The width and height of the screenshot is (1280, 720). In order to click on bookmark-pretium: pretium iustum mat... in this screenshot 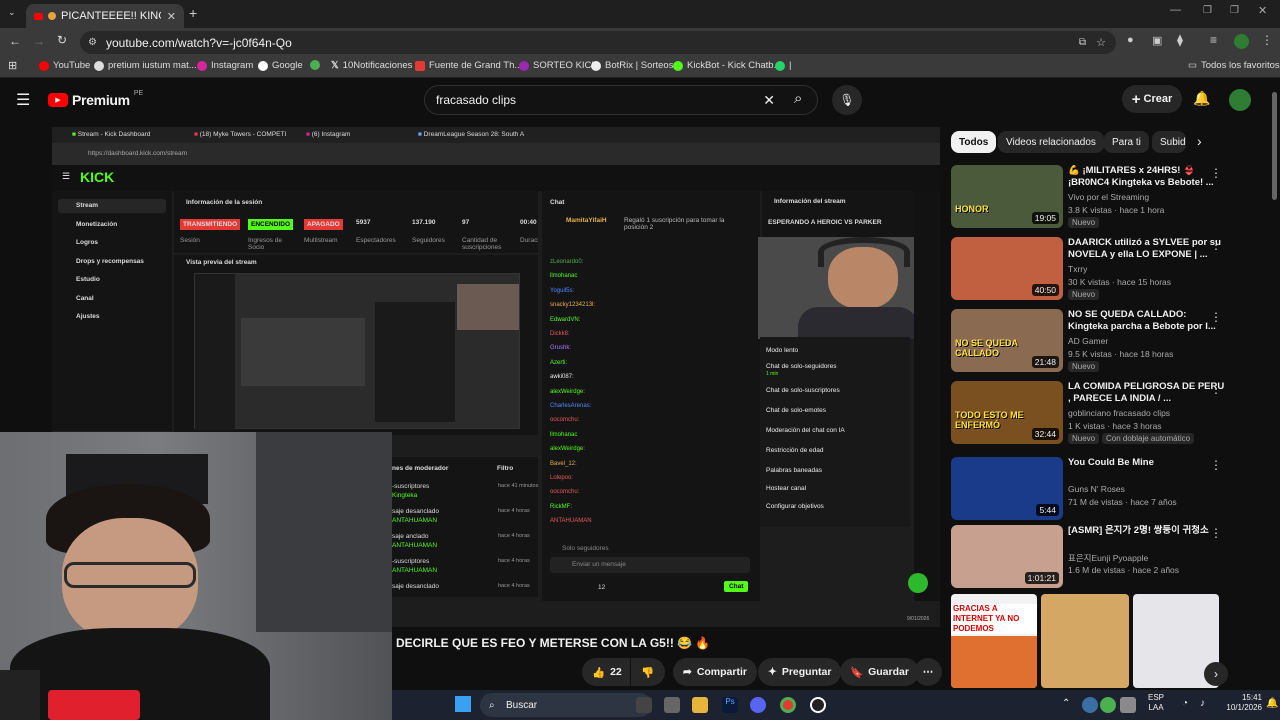, I will do `click(145, 65)`.